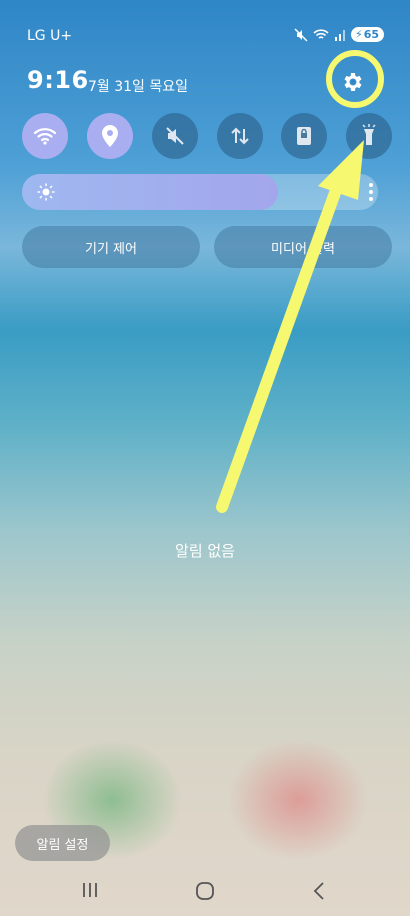 Image resolution: width=410 pixels, height=916 pixels. I want to click on annotation-arrow, so click(290, 326).